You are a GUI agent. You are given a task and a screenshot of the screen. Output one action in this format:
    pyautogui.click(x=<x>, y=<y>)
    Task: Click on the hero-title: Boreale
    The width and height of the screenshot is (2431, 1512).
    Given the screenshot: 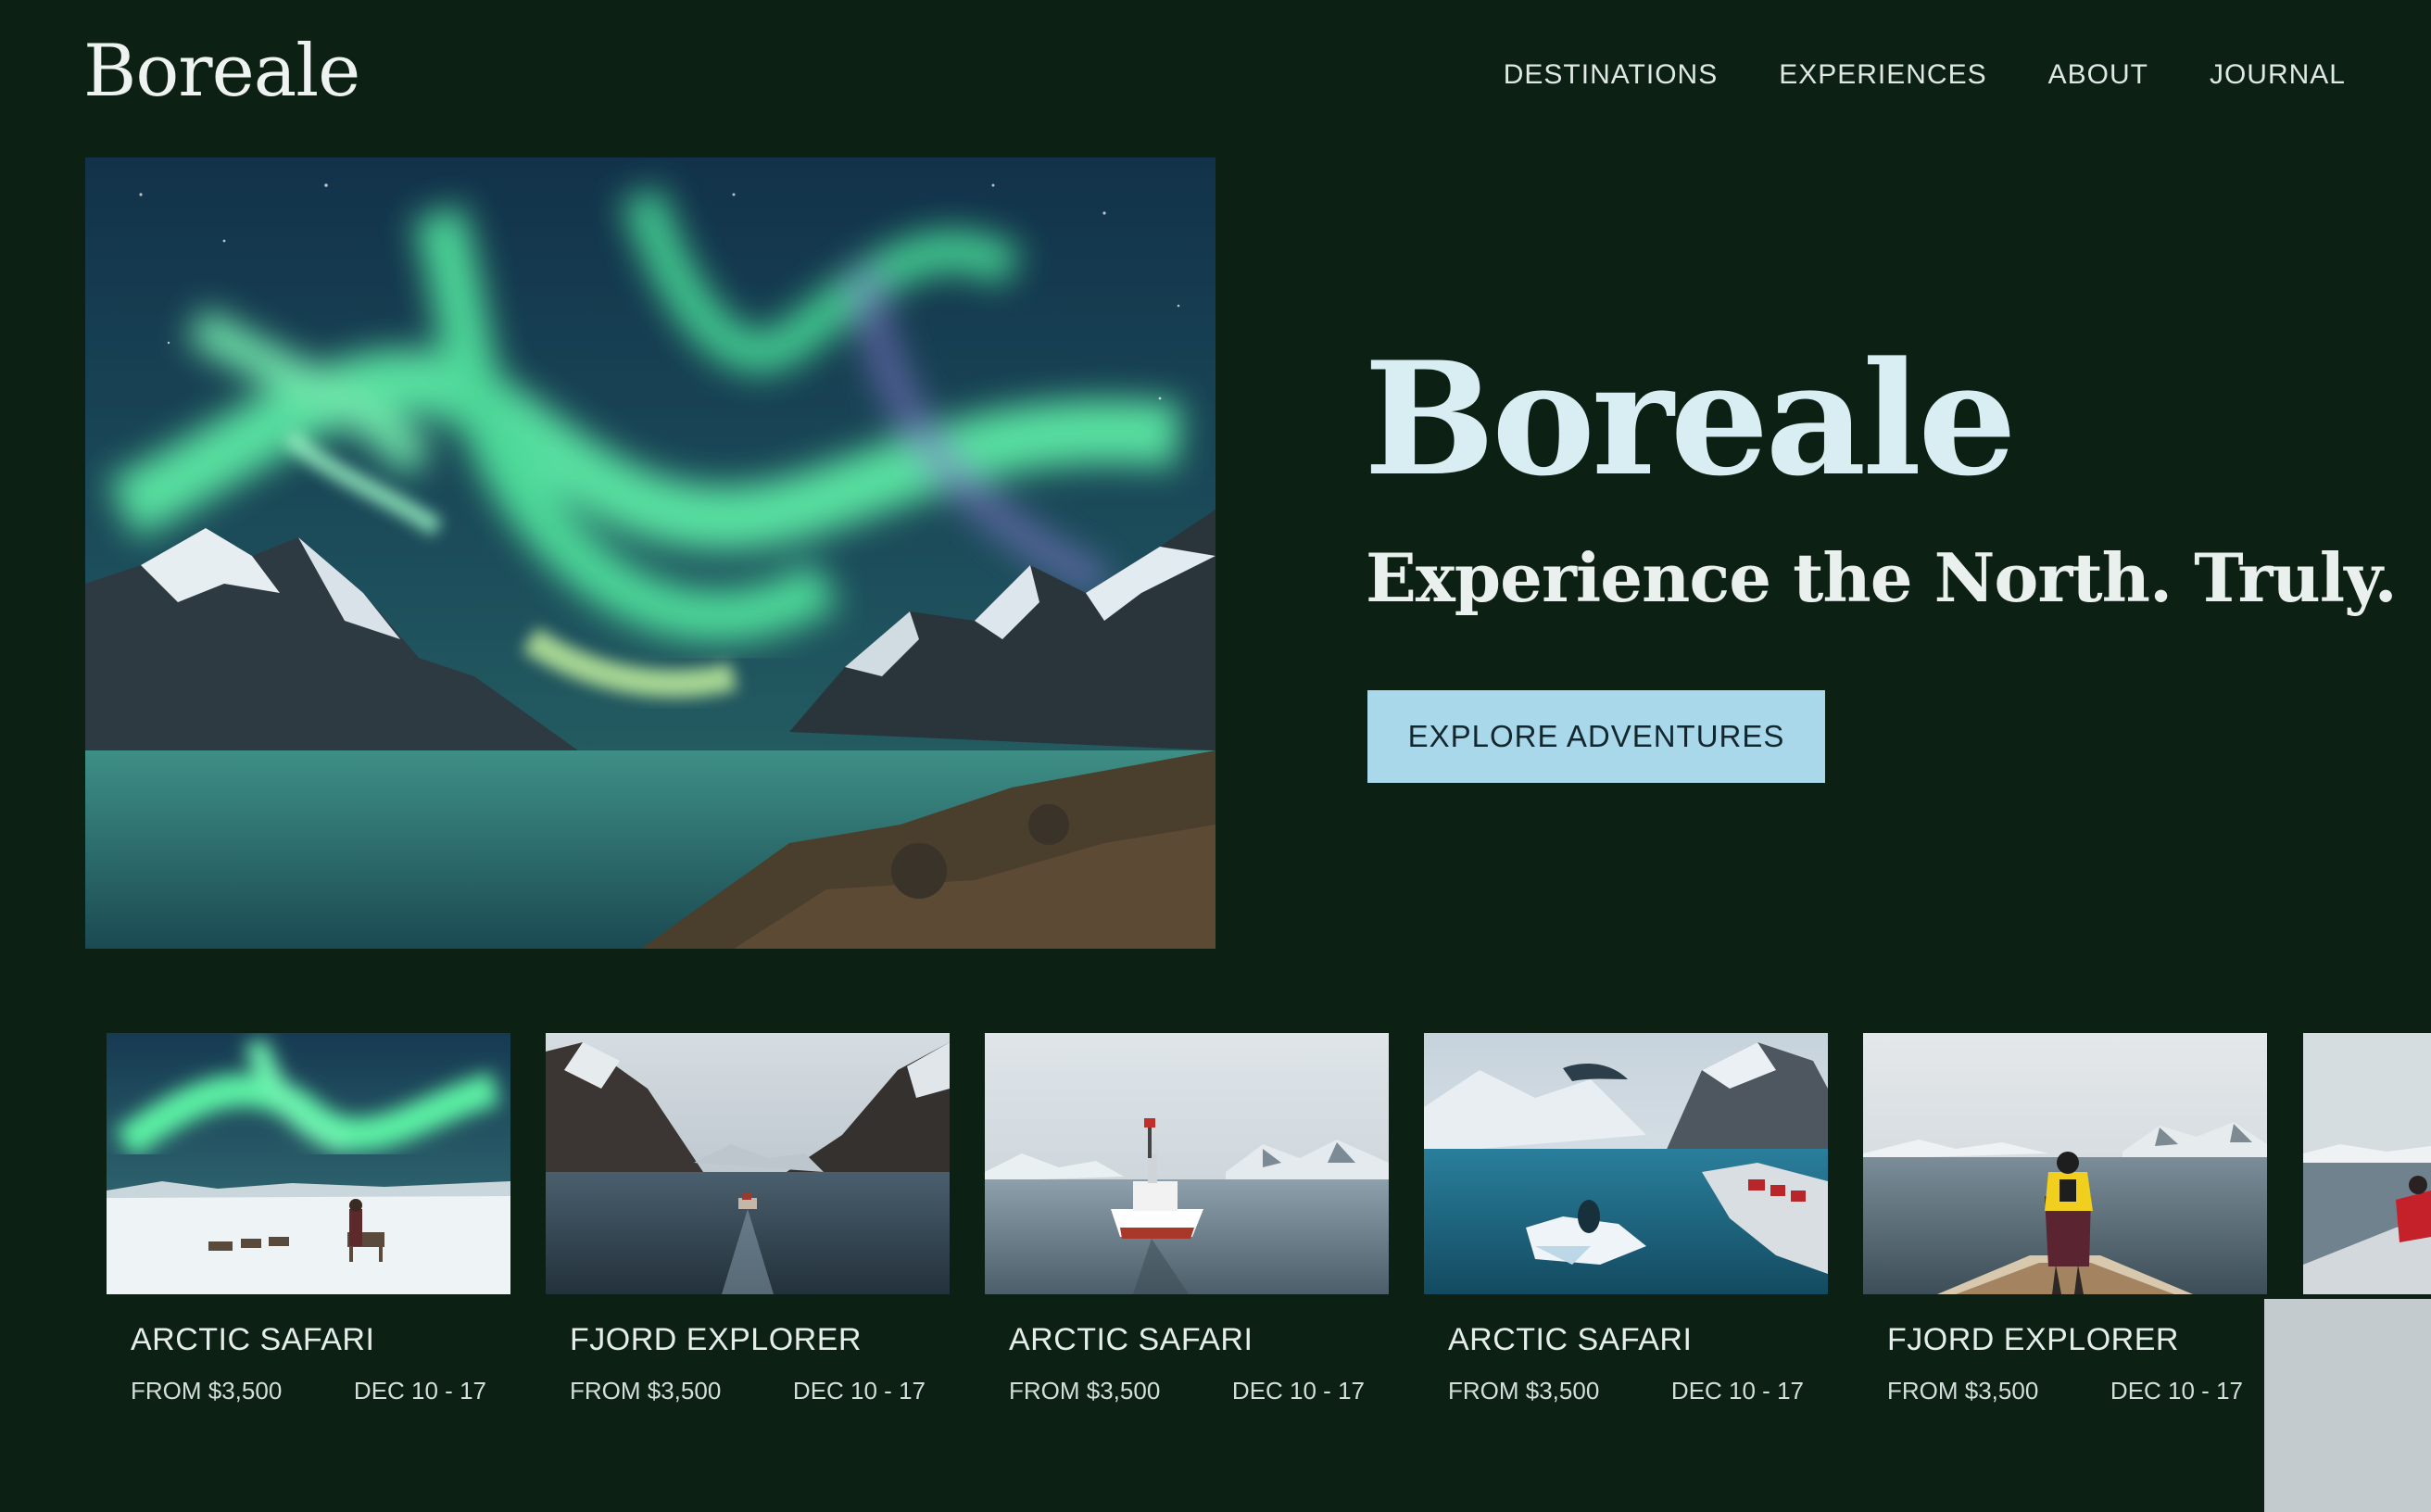 What is the action you would take?
    pyautogui.click(x=1690, y=418)
    